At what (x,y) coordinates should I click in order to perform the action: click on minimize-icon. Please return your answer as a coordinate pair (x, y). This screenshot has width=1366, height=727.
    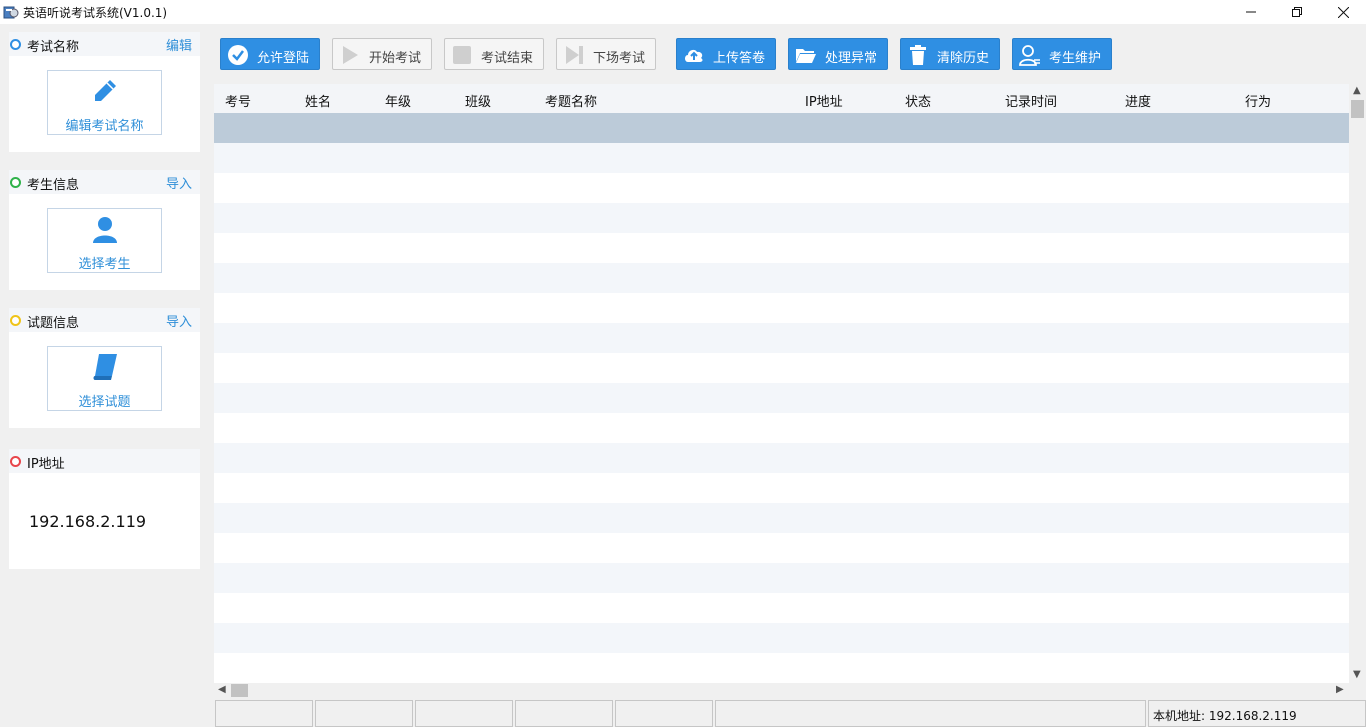
    Looking at the image, I should click on (1251, 12).